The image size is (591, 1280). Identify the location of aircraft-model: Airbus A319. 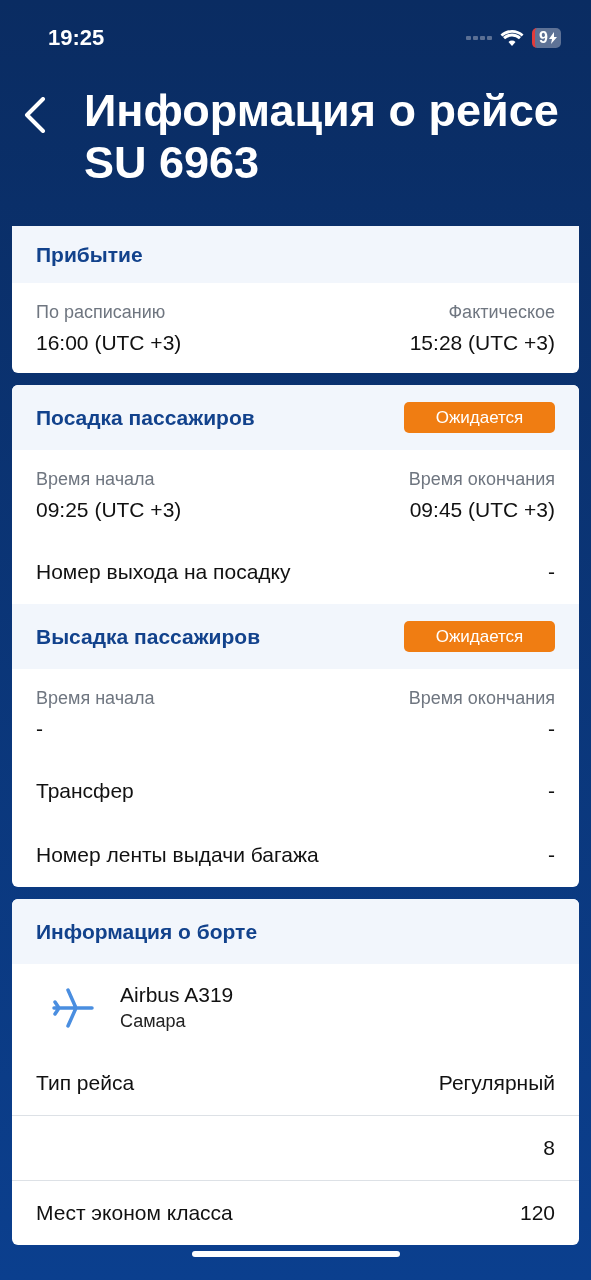
(177, 995).